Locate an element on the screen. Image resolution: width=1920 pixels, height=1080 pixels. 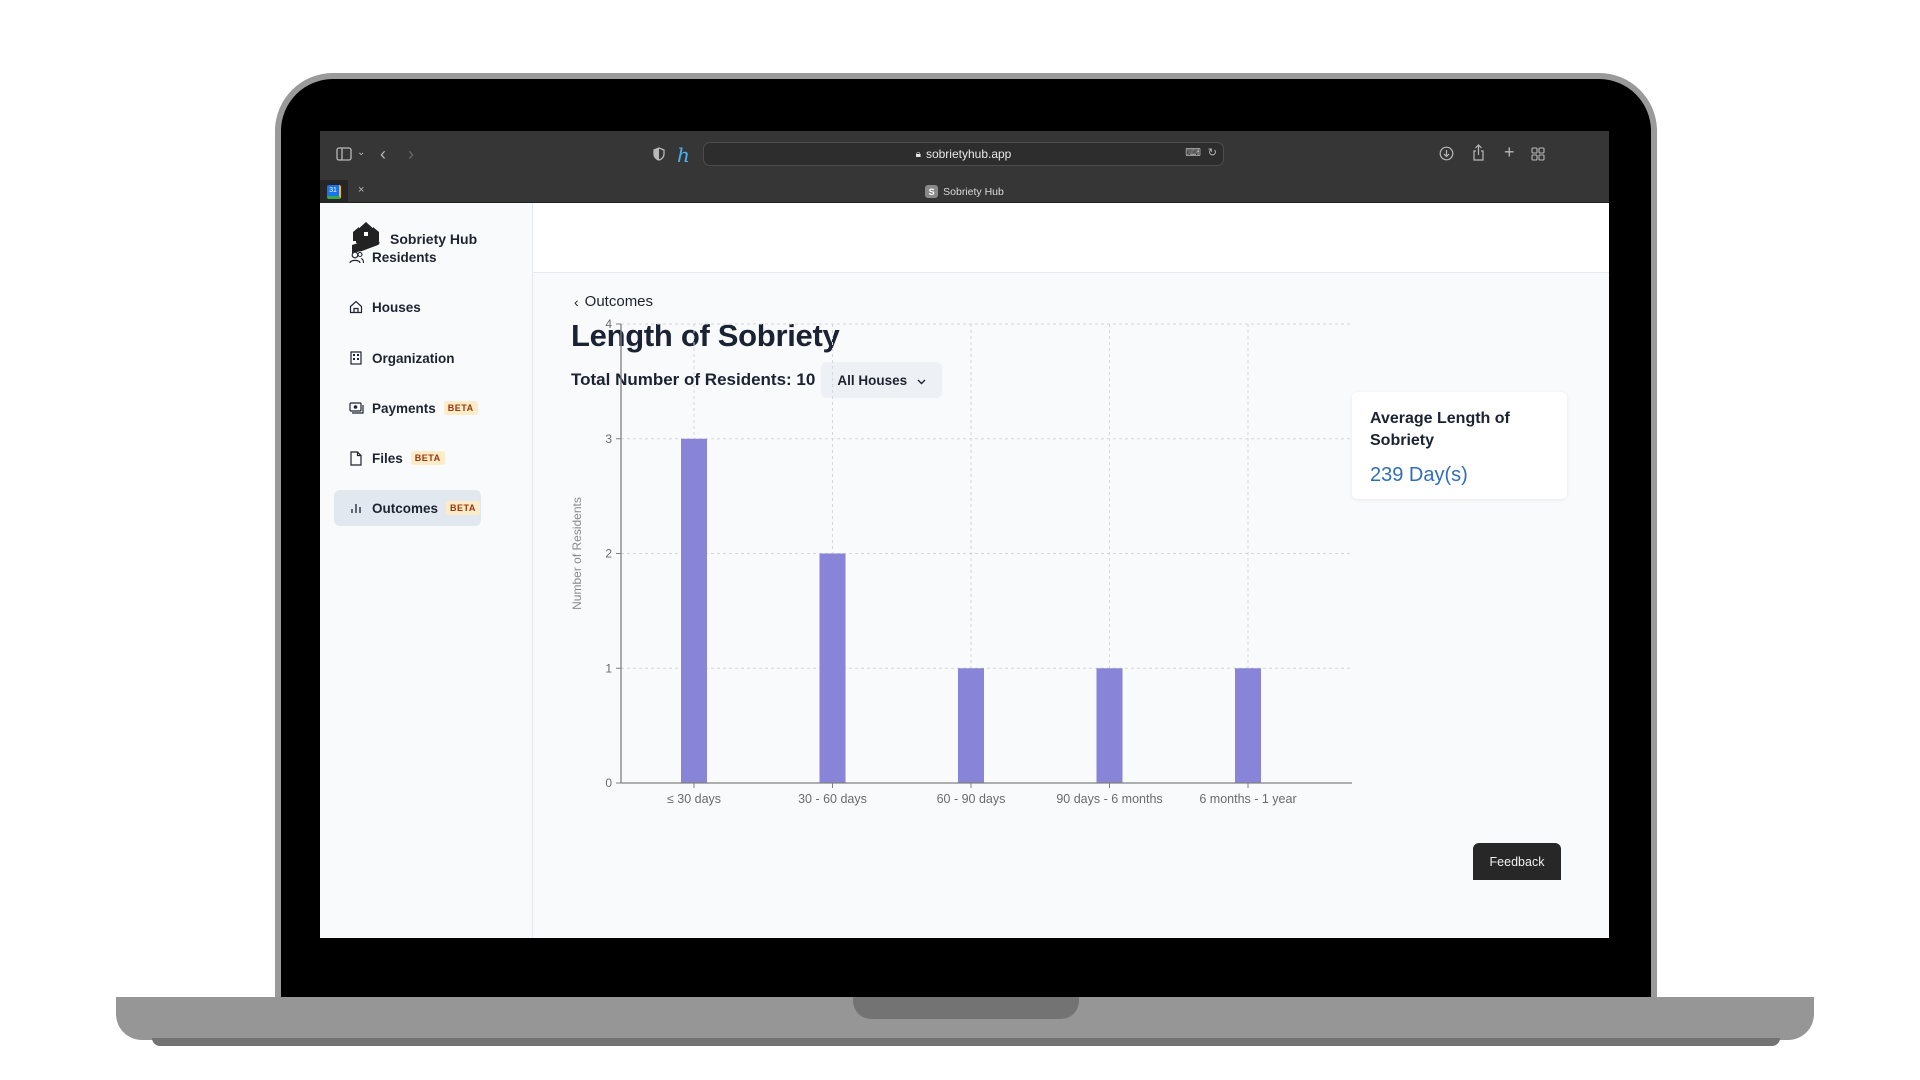
y-tick-label: 3 is located at coordinates (608, 439).